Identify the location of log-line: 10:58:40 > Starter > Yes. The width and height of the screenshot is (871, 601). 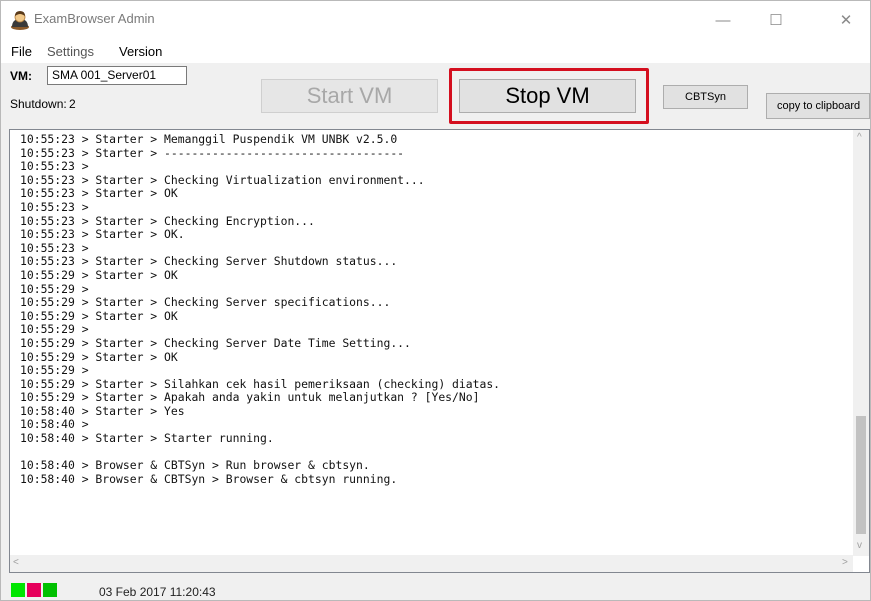
(102, 410).